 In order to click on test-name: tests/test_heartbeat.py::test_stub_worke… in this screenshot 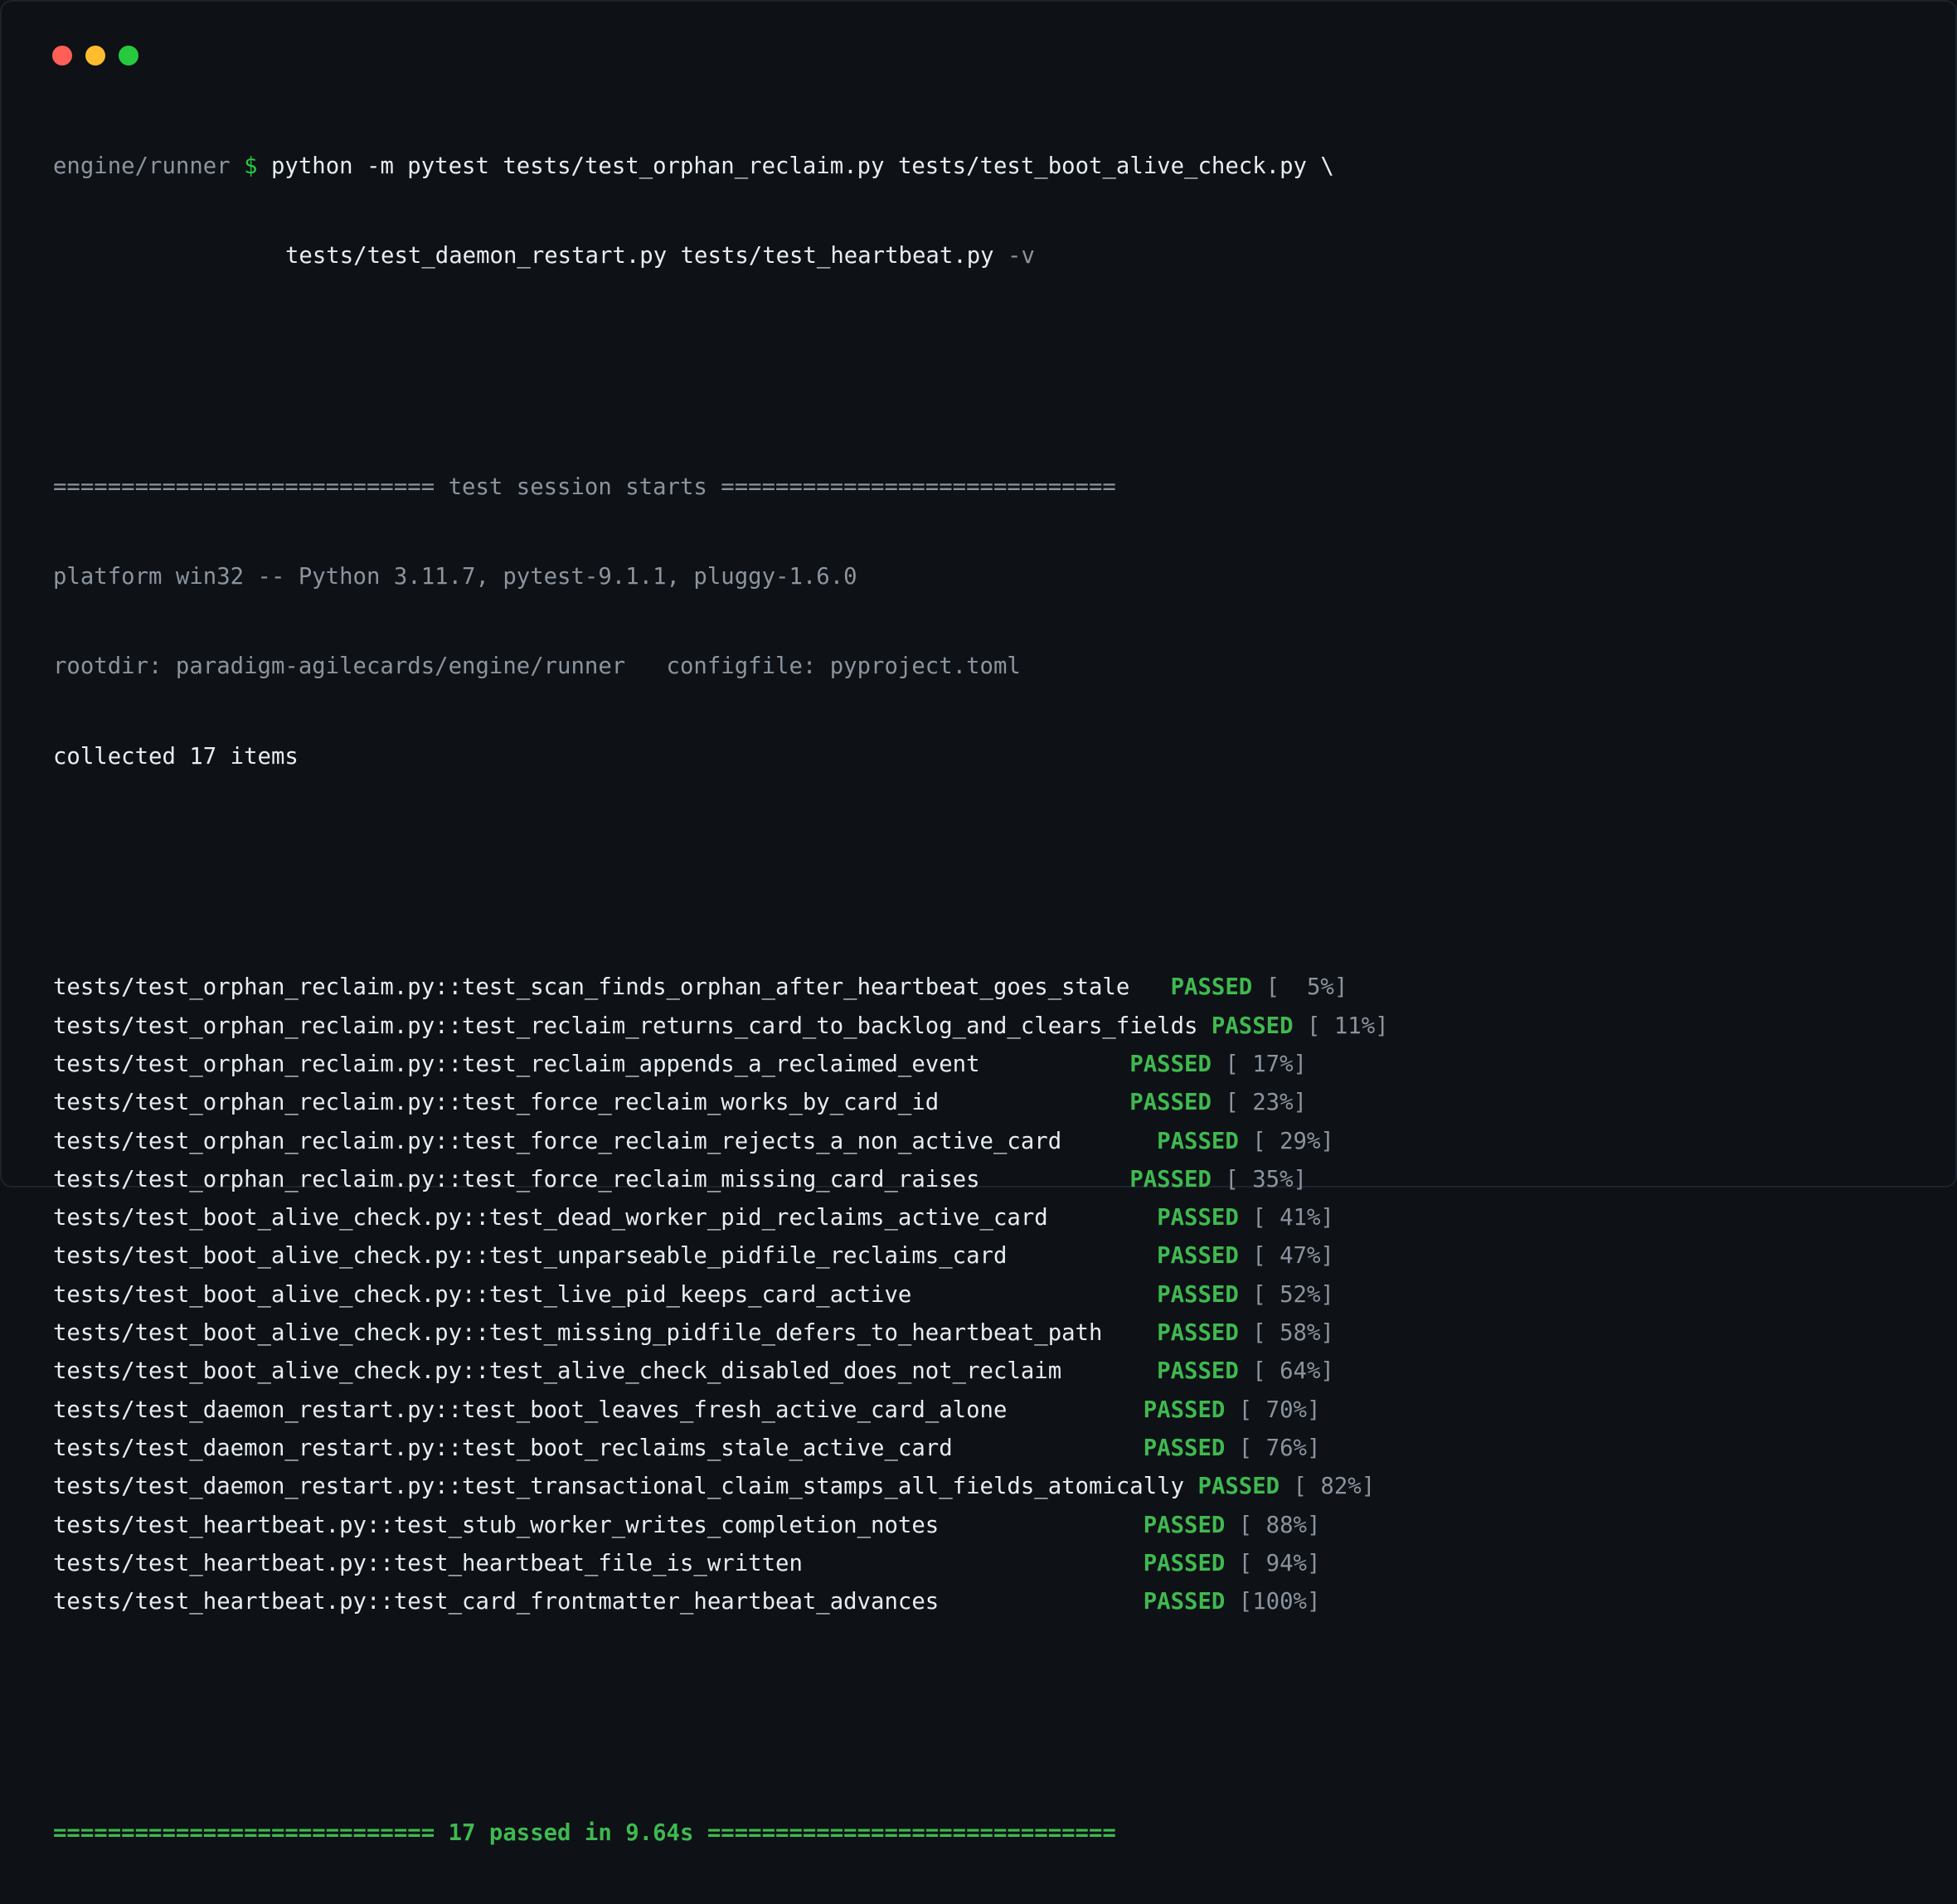, I will do `click(496, 1525)`.